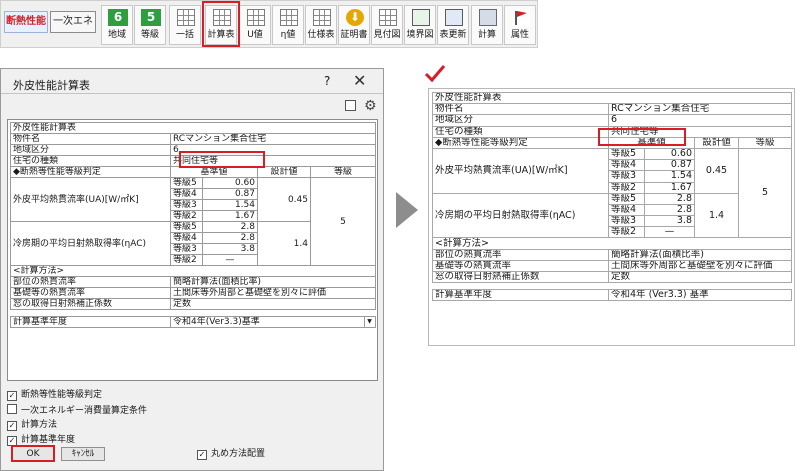 The image size is (801, 471). I want to click on result-year-label: 計算基準年度, so click(520, 295).